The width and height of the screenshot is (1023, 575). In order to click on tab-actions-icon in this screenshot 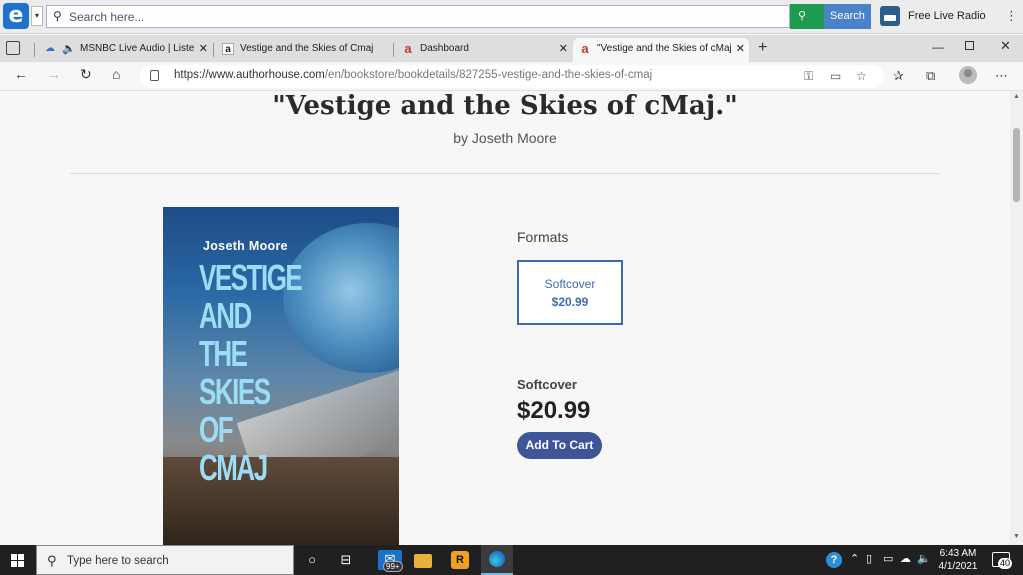, I will do `click(13, 48)`.